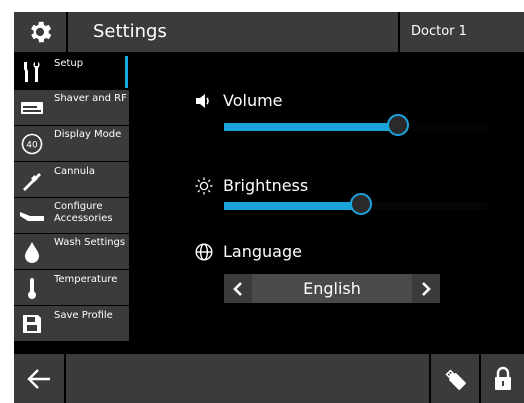 The height and width of the screenshot is (403, 524). I want to click on settings-gear-button, so click(40, 32).